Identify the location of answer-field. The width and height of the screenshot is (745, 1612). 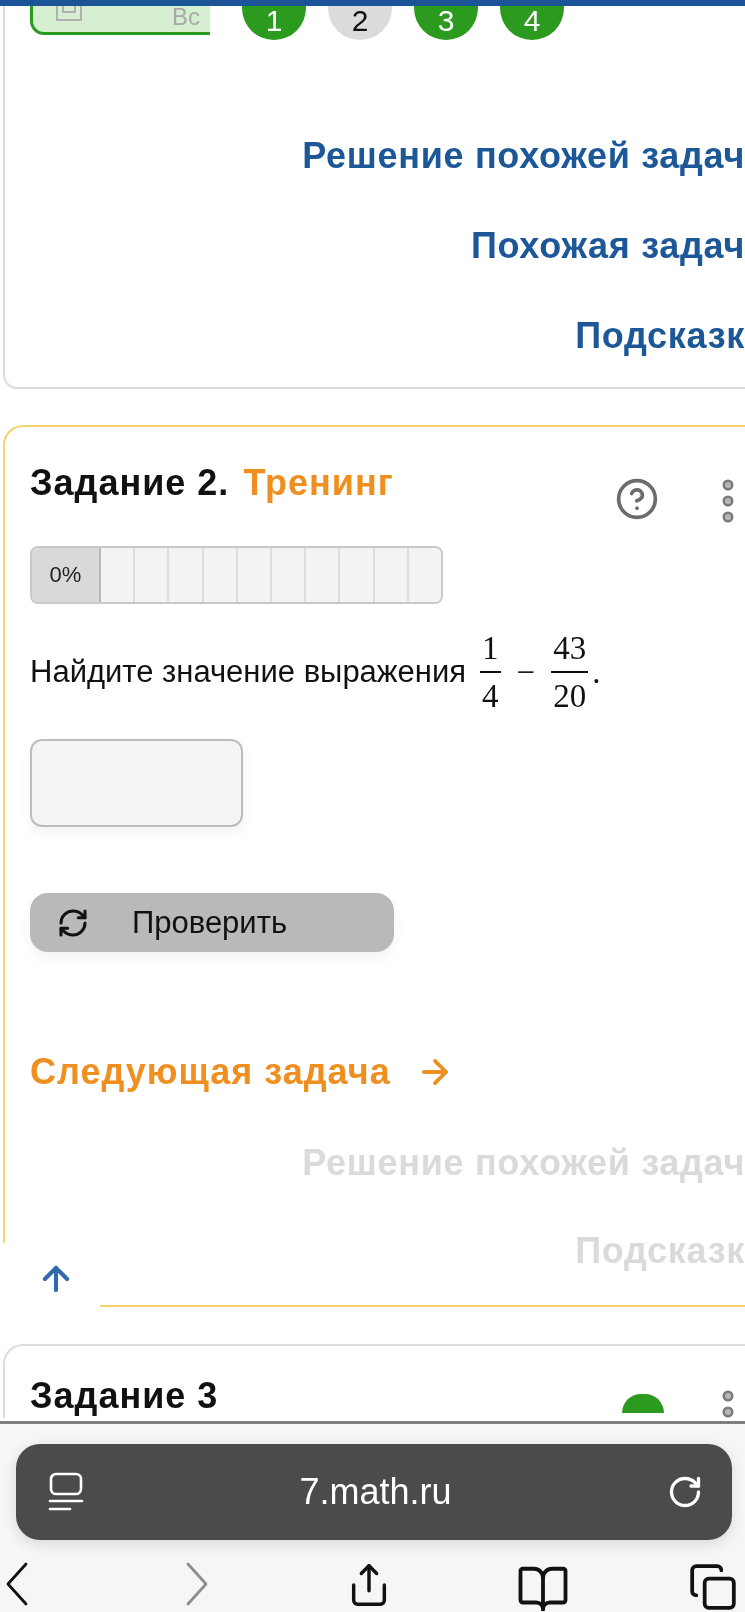
(136, 783).